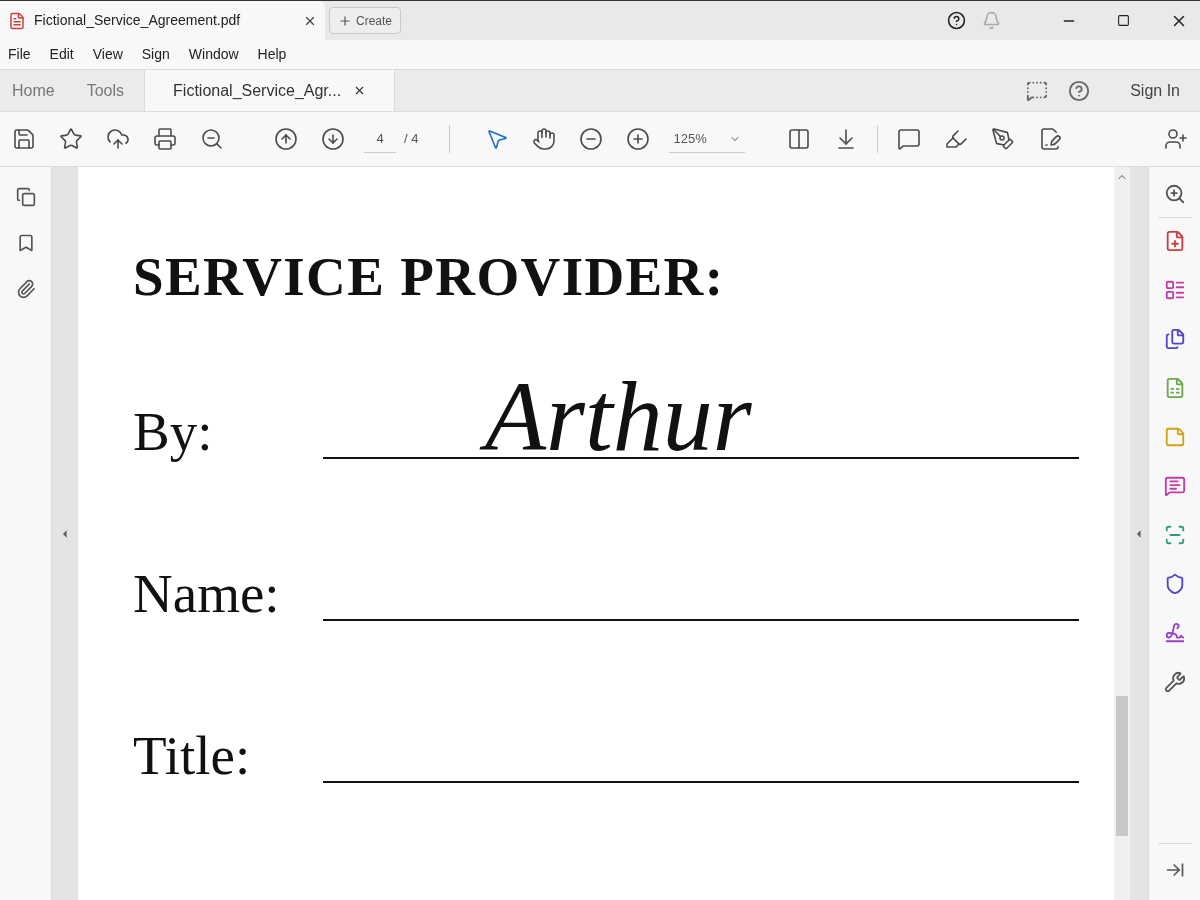 This screenshot has width=1200, height=900. Describe the element at coordinates (1174, 682) in the screenshot. I see `wrench-icon` at that location.